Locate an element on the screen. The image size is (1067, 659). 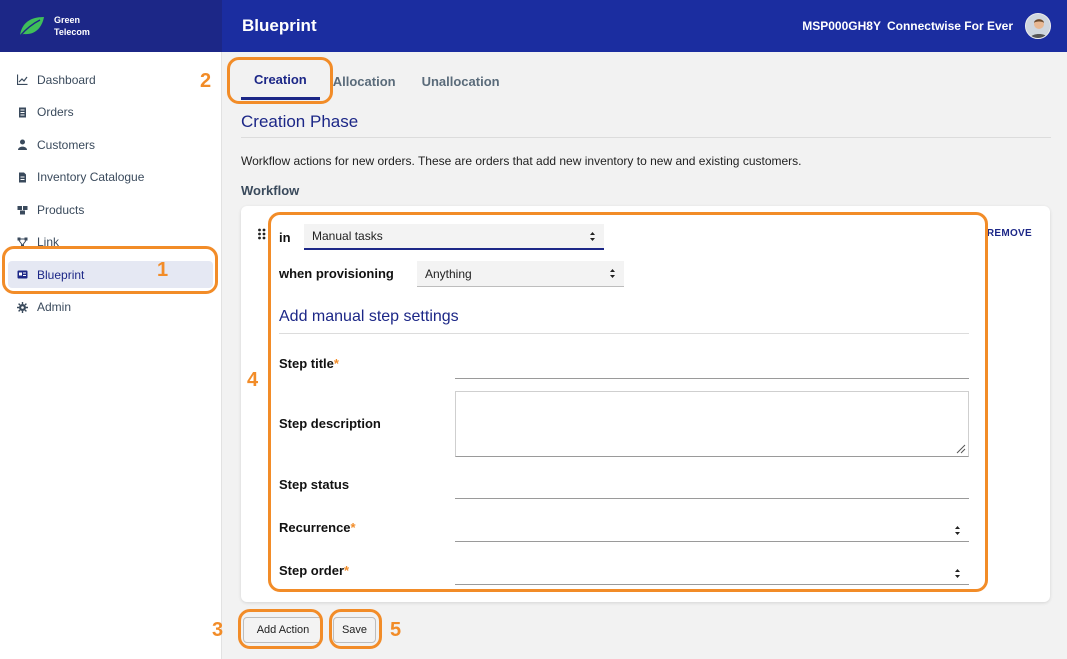
tab-unallocation: Unallocation is located at coordinates (461, 81).